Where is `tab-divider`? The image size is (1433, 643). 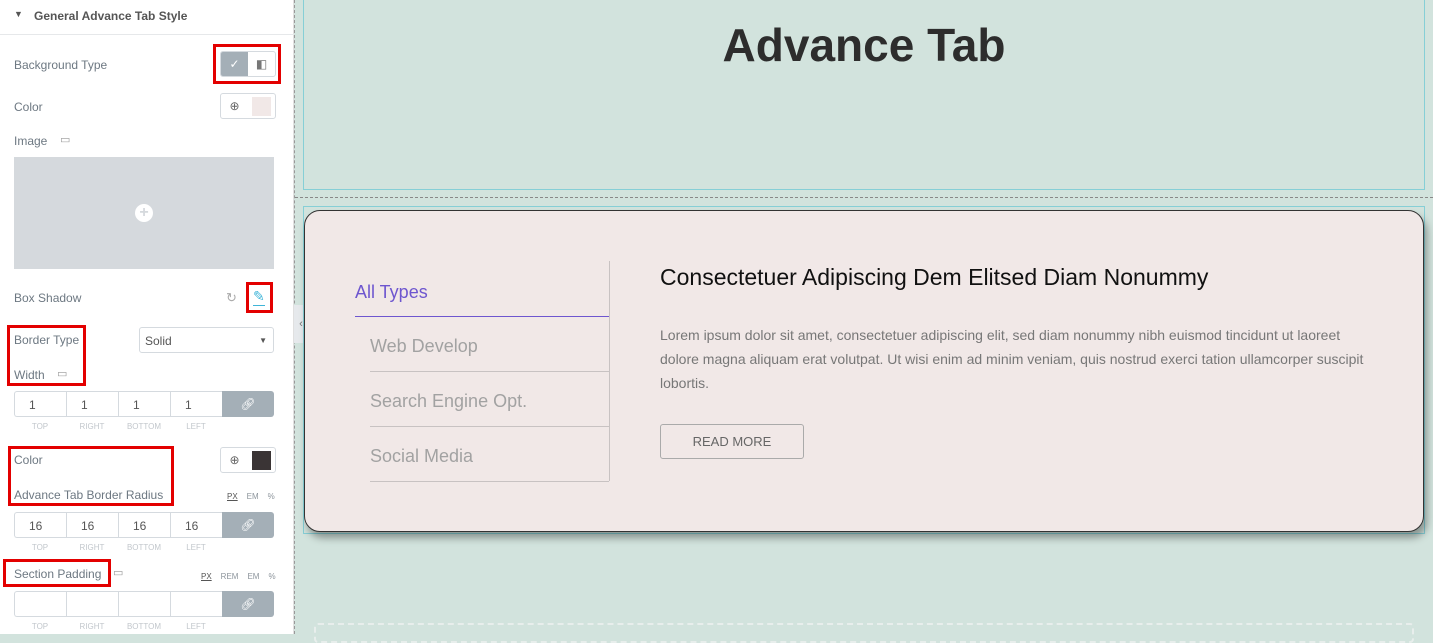 tab-divider is located at coordinates (609, 371).